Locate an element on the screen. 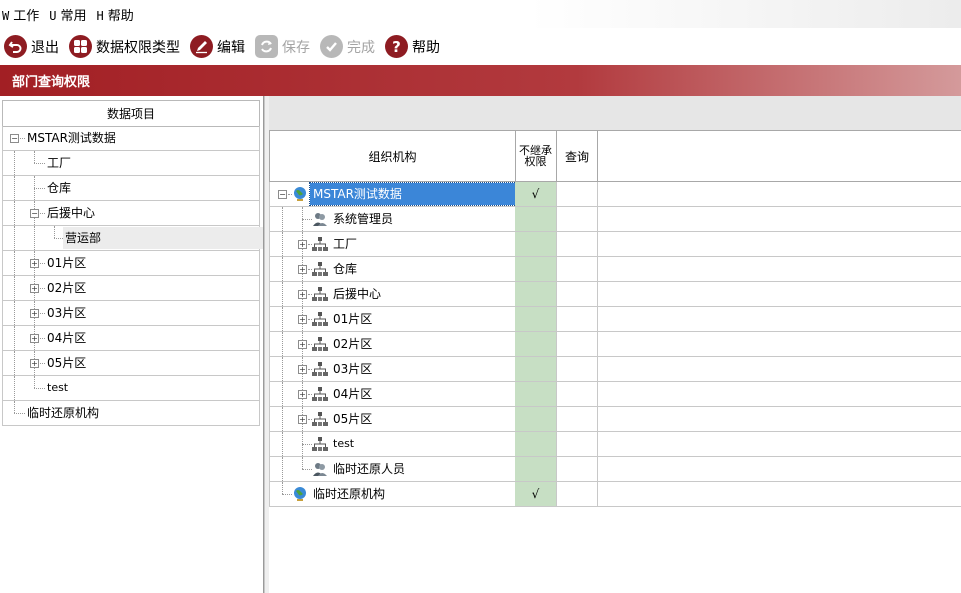 This screenshot has width=961, height=593. tree-item-district-05: + 05片区 is located at coordinates (131, 363).